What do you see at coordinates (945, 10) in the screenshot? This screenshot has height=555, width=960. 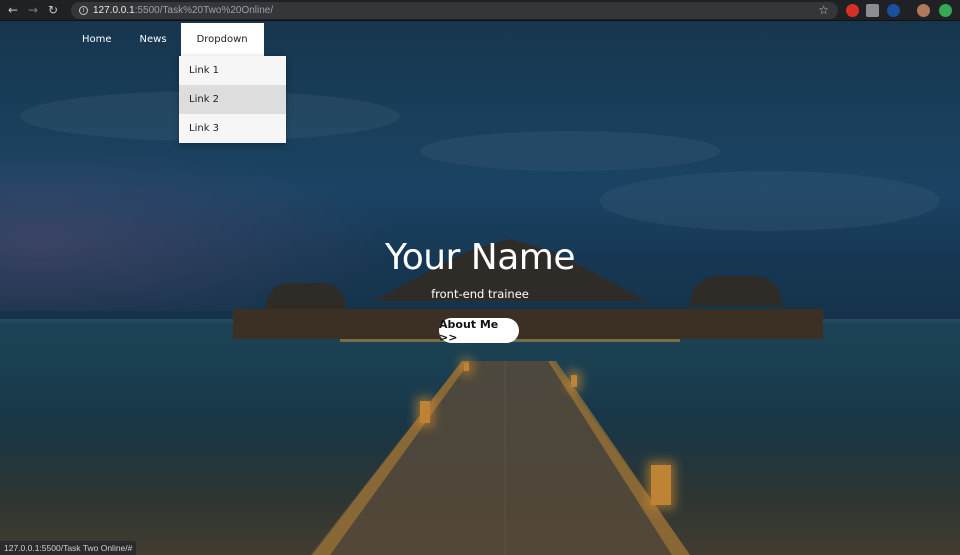 I see `update-icon` at bounding box center [945, 10].